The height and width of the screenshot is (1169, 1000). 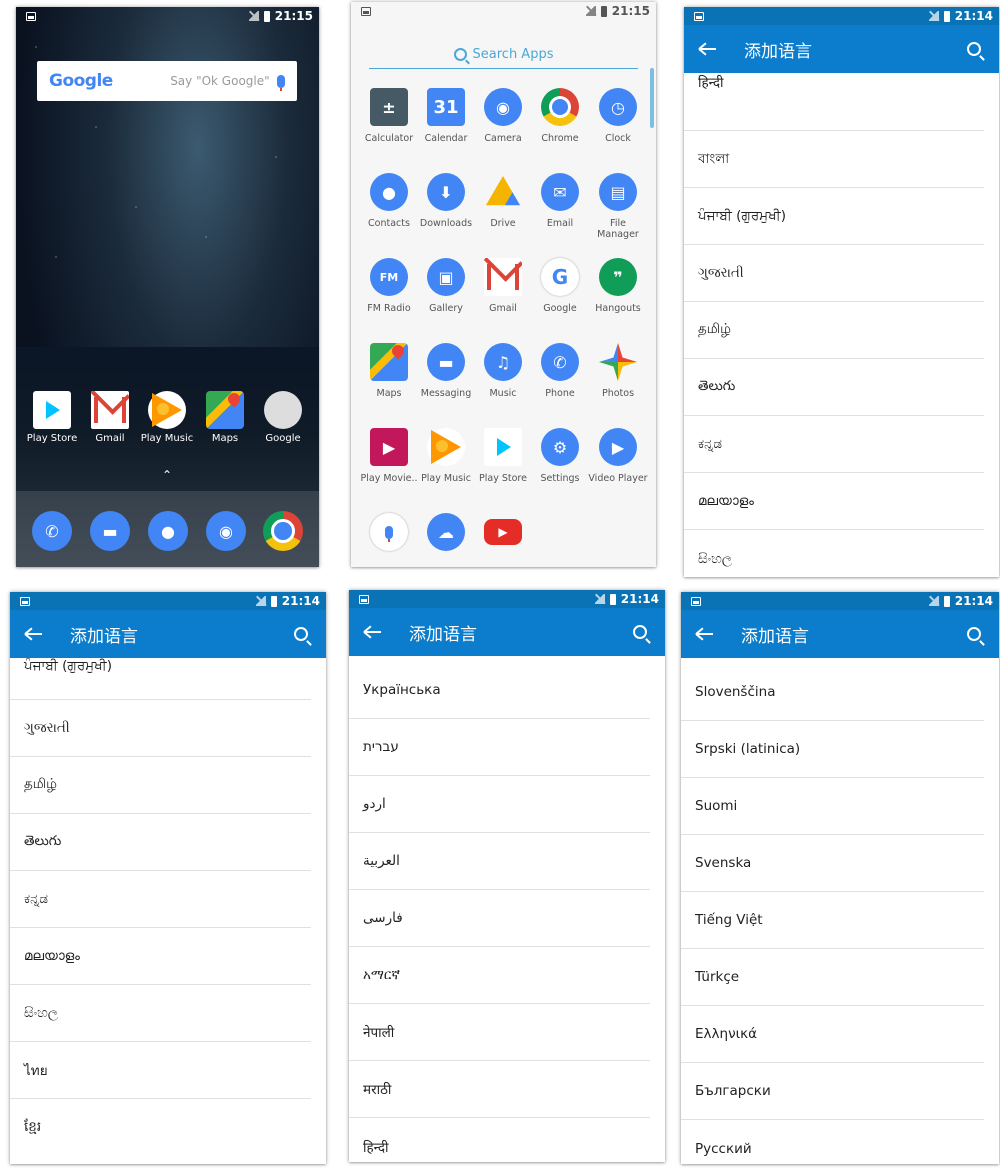 What do you see at coordinates (389, 116) in the screenshot?
I see `app-calculator: ± Calculator` at bounding box center [389, 116].